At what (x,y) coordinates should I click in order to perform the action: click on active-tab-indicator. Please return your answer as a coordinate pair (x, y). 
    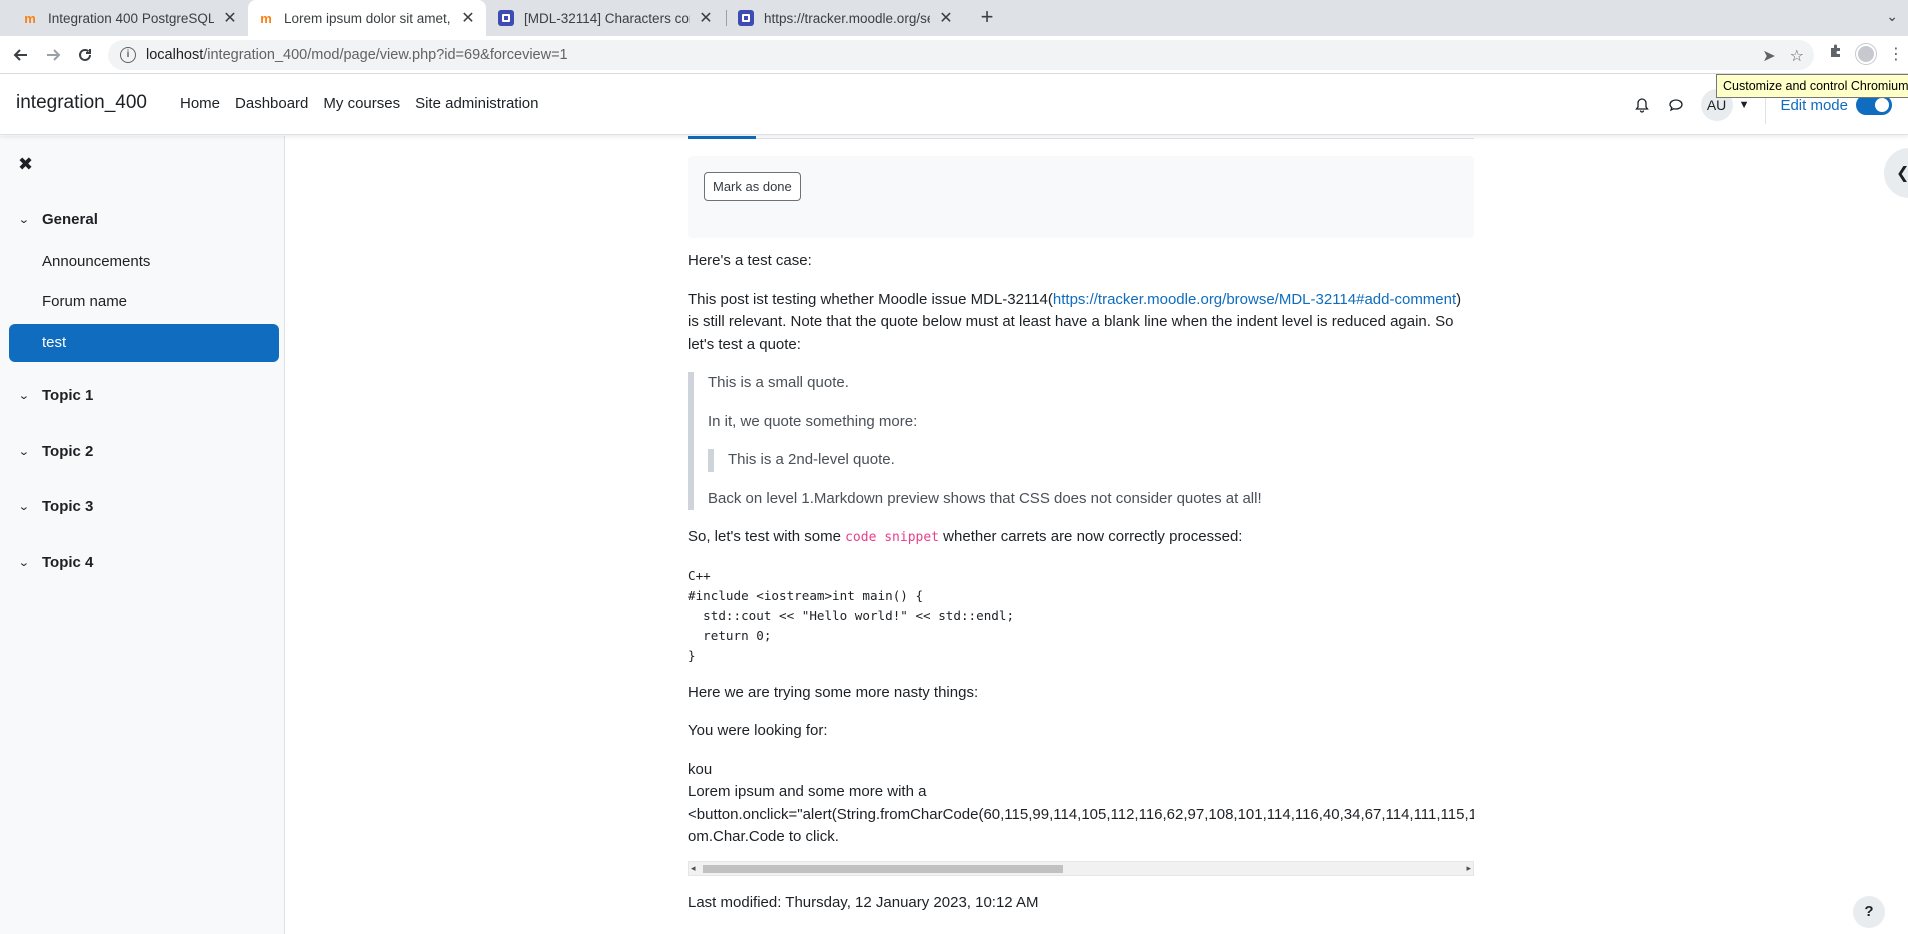
    Looking at the image, I should click on (722, 137).